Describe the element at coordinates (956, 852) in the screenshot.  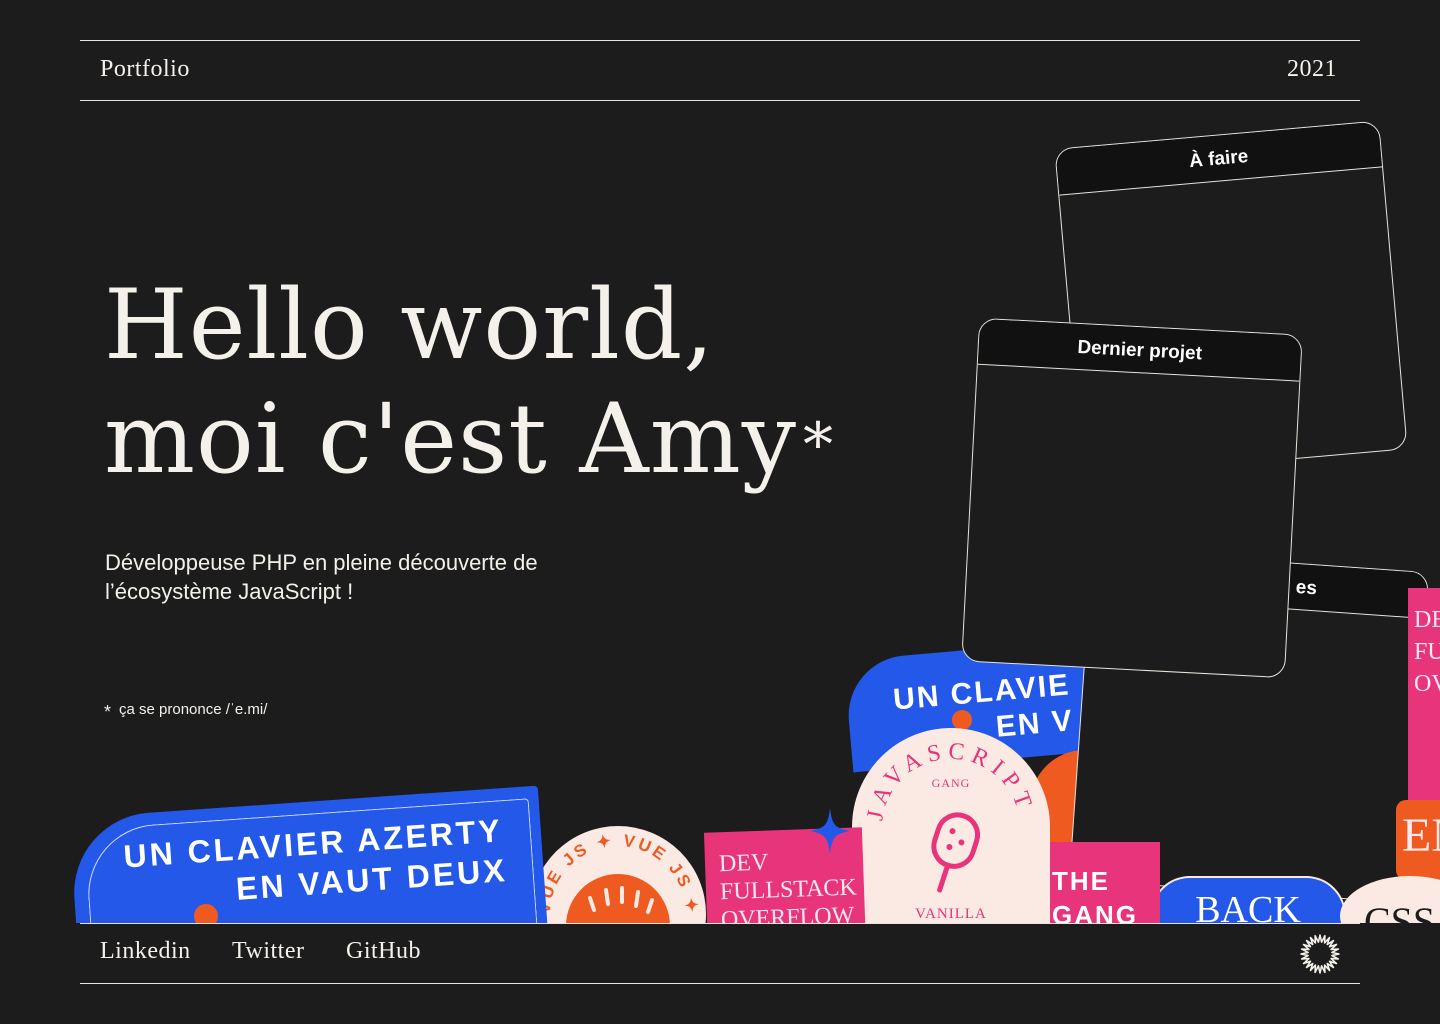
I see `popsicle-icon` at that location.